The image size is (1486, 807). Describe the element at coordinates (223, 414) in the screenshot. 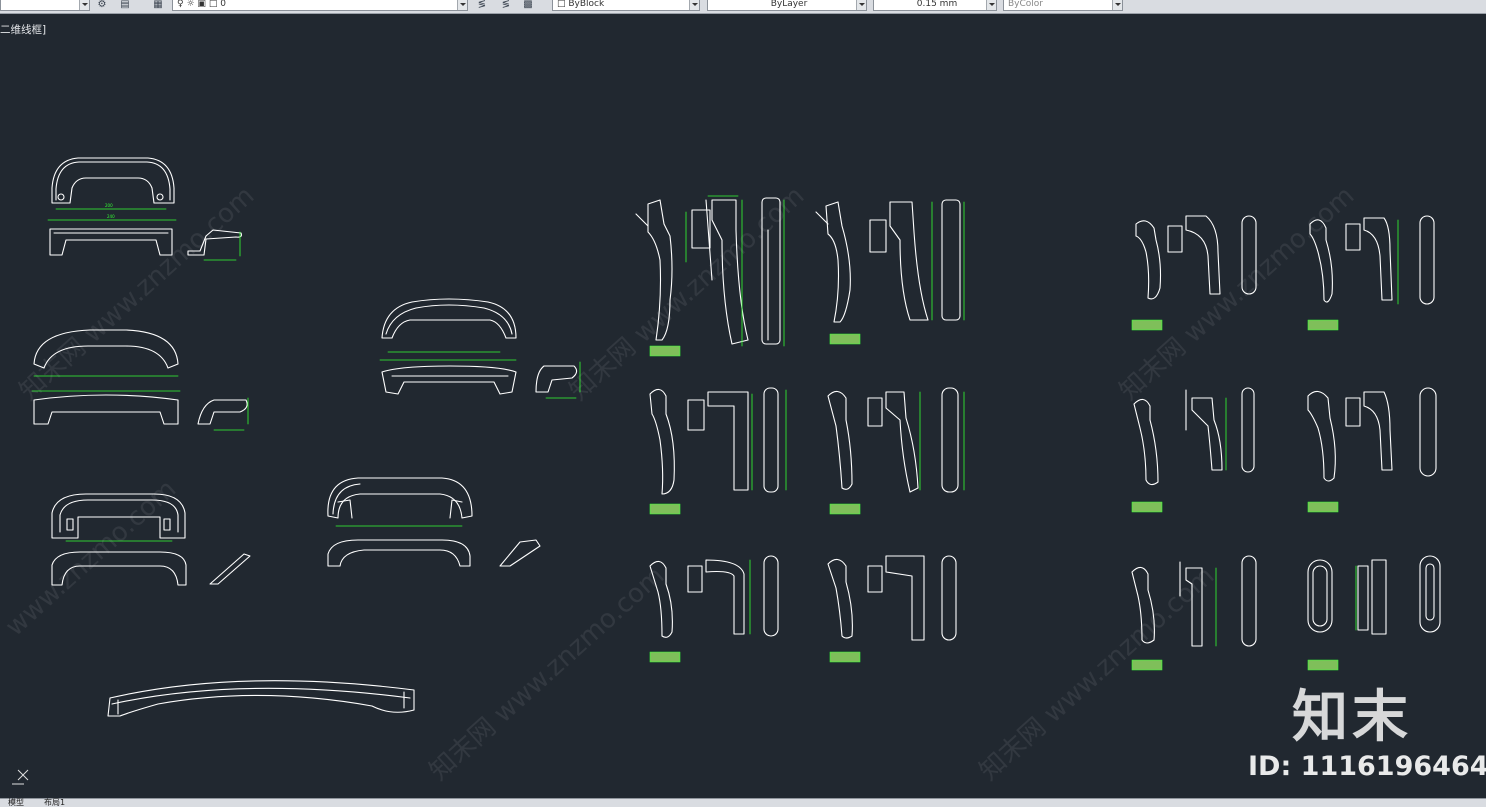

I see `pull-handle-2-profile` at that location.